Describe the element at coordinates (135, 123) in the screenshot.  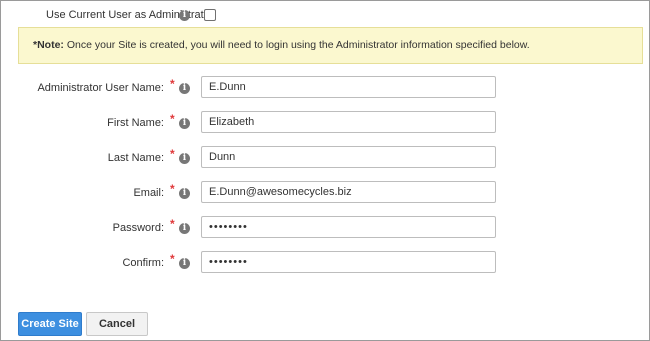
I see `first-name-label: First Name:` at that location.